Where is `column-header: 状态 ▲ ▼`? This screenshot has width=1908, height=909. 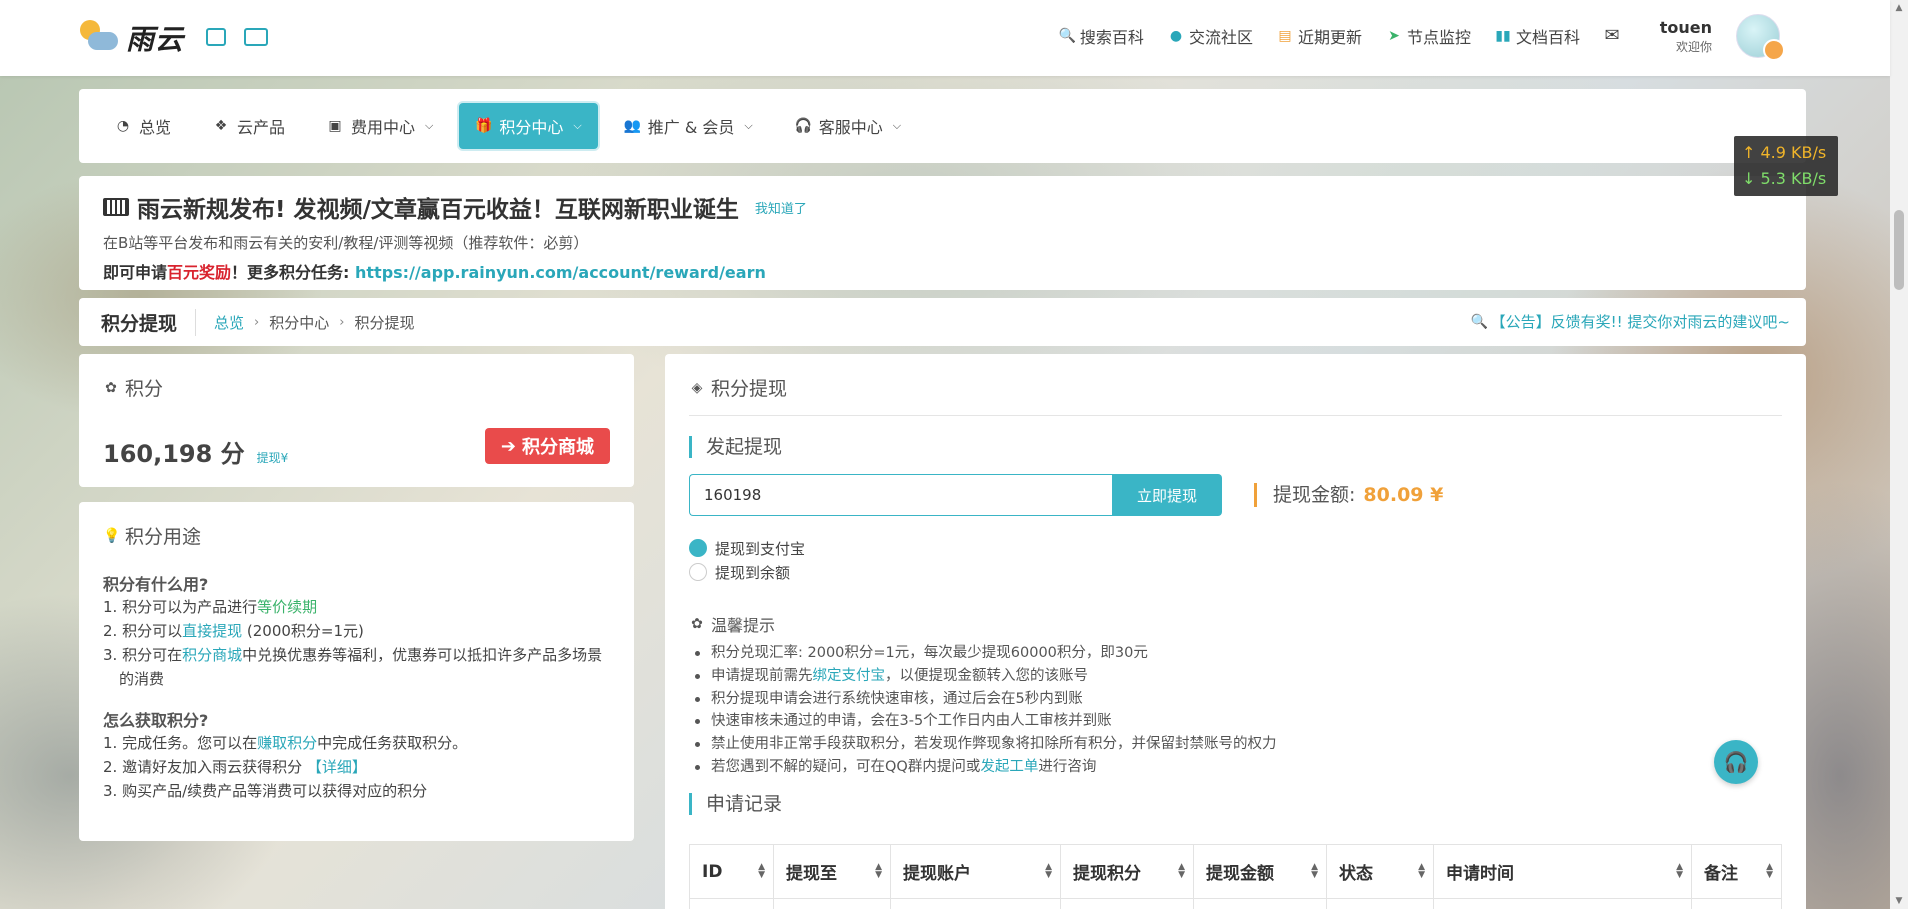 column-header: 状态 ▲ ▼ is located at coordinates (1380, 871).